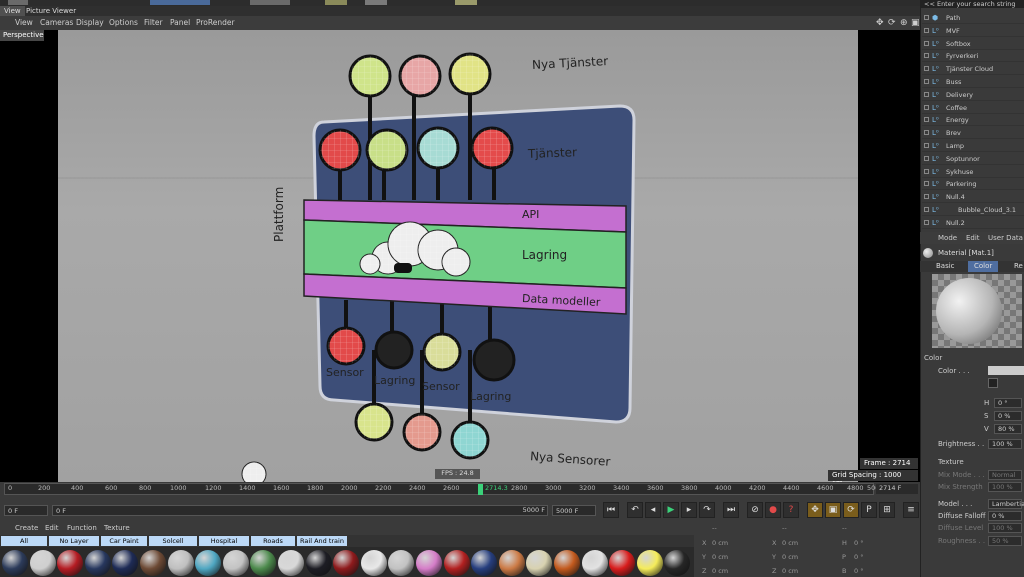 This screenshot has height=577, width=1024. I want to click on color-picker-icon, so click(993, 383).